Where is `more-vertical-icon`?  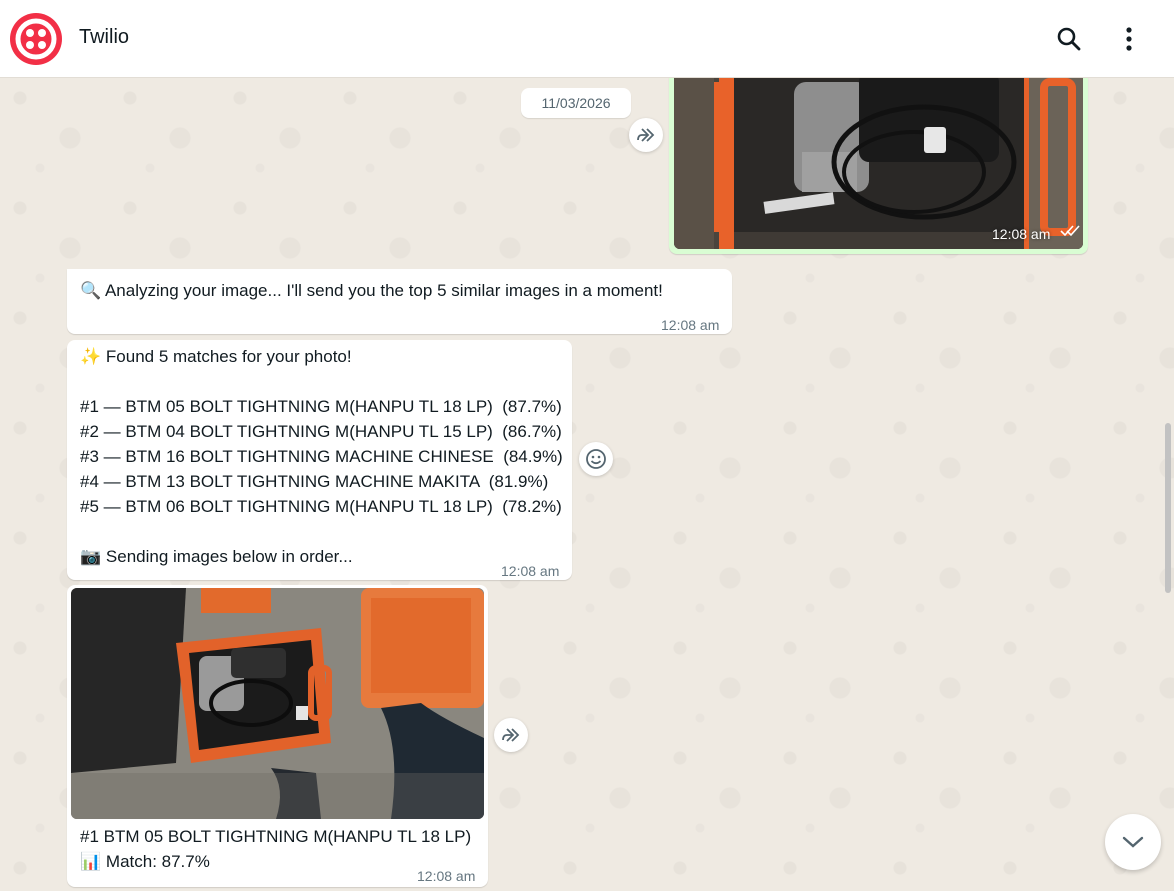
more-vertical-icon is located at coordinates (1129, 39).